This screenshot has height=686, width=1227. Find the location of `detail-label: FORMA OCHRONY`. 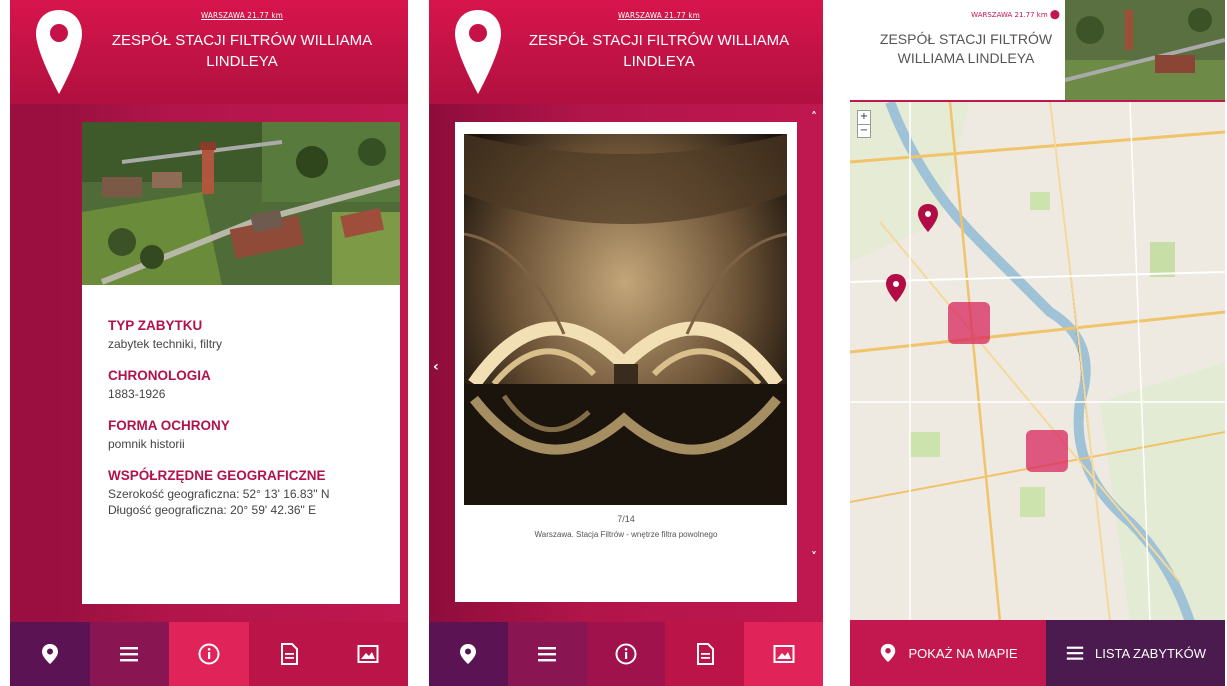

detail-label: FORMA OCHRONY is located at coordinates (169, 425).